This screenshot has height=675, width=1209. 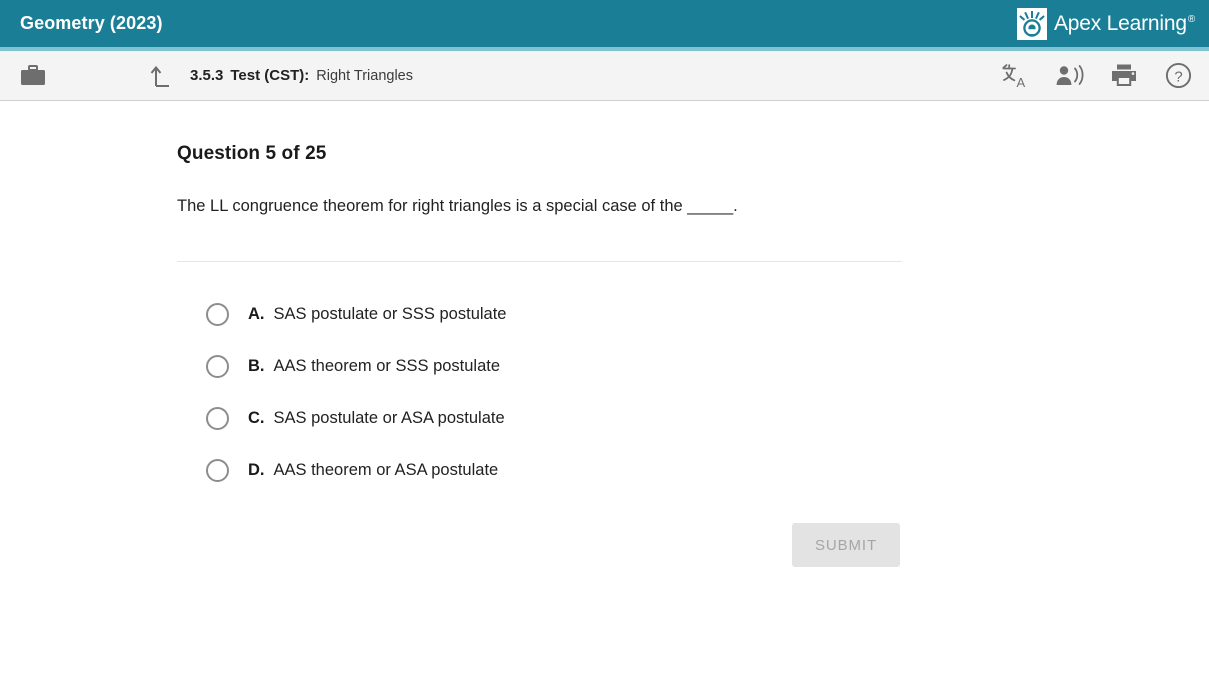 What do you see at coordinates (91, 23) in the screenshot?
I see `course-title: Geometry (2023)` at bounding box center [91, 23].